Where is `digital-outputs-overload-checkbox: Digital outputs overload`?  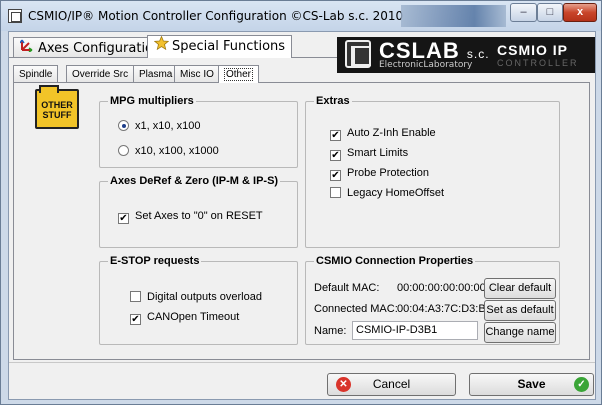
digital-outputs-overload-checkbox: Digital outputs overload is located at coordinates (196, 297).